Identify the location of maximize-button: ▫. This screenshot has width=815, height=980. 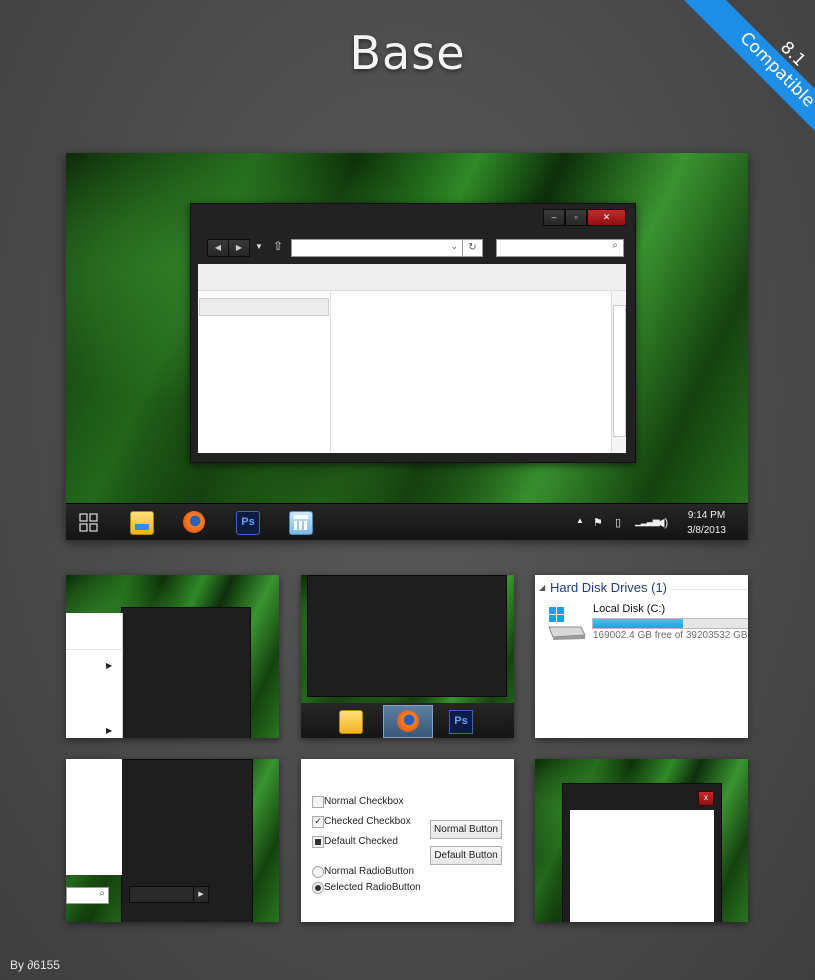
(576, 217).